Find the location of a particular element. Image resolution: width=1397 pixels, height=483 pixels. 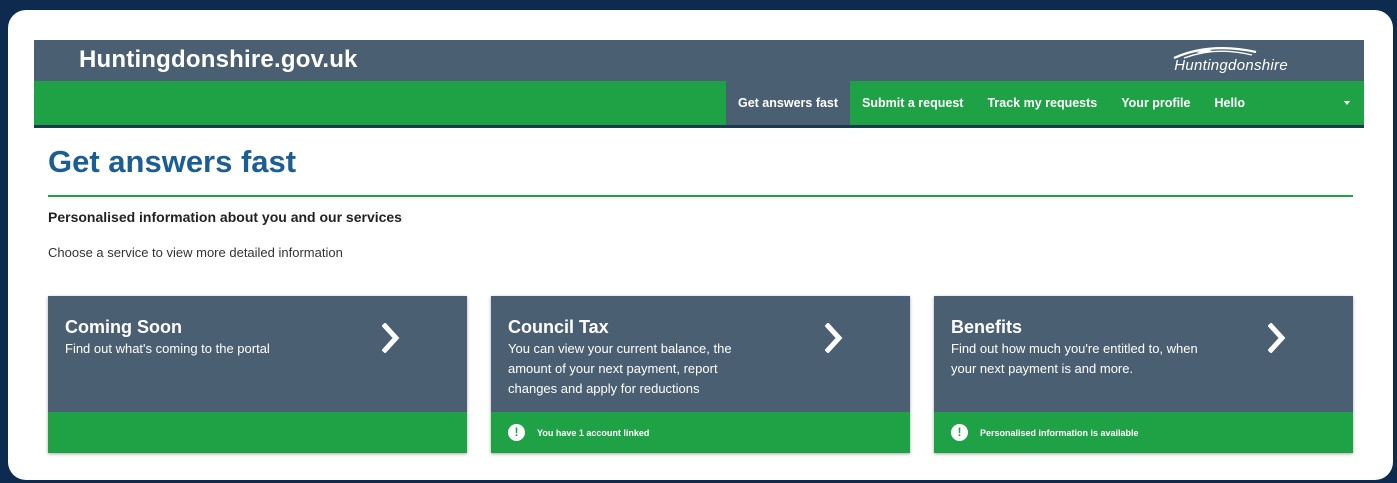

card-footer-text: Personalised information is available is located at coordinates (1059, 432).